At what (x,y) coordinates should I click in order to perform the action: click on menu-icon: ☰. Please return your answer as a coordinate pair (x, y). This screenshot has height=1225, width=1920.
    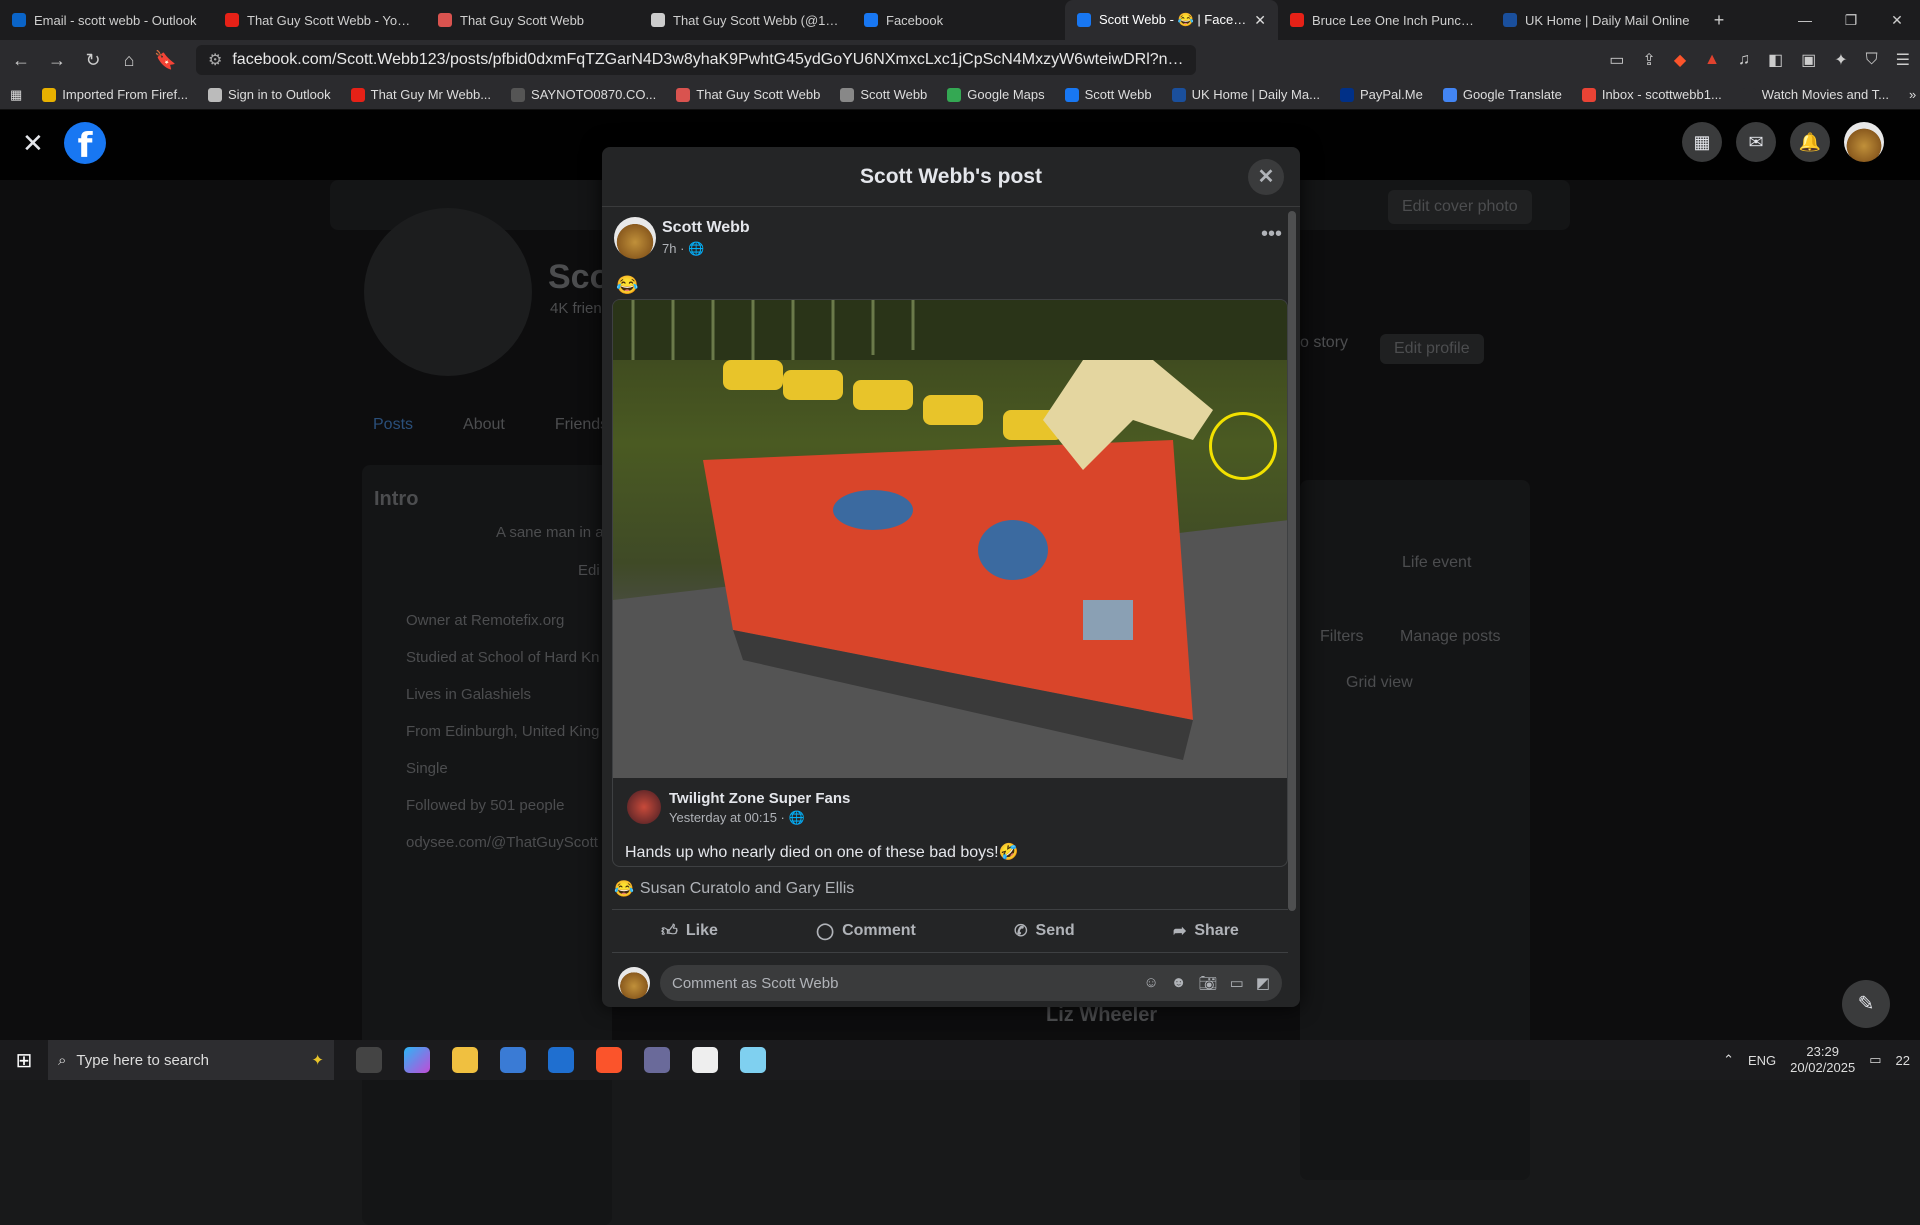
    Looking at the image, I should click on (1903, 60).